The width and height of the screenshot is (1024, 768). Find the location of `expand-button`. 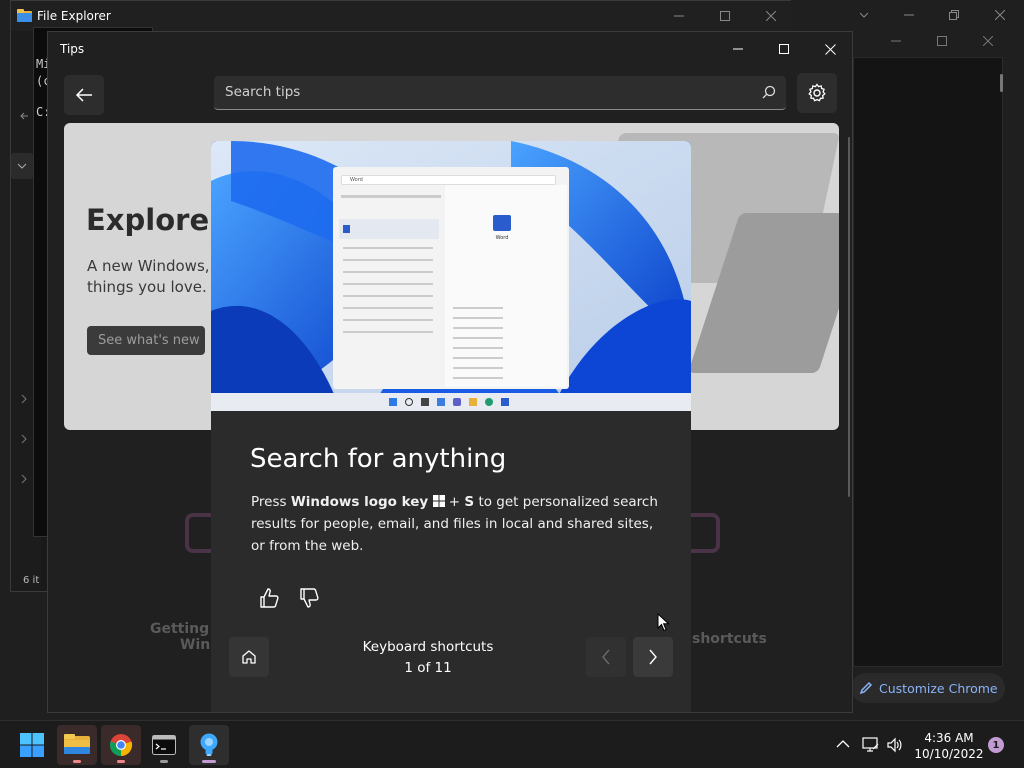

expand-button is located at coordinates (22, 166).